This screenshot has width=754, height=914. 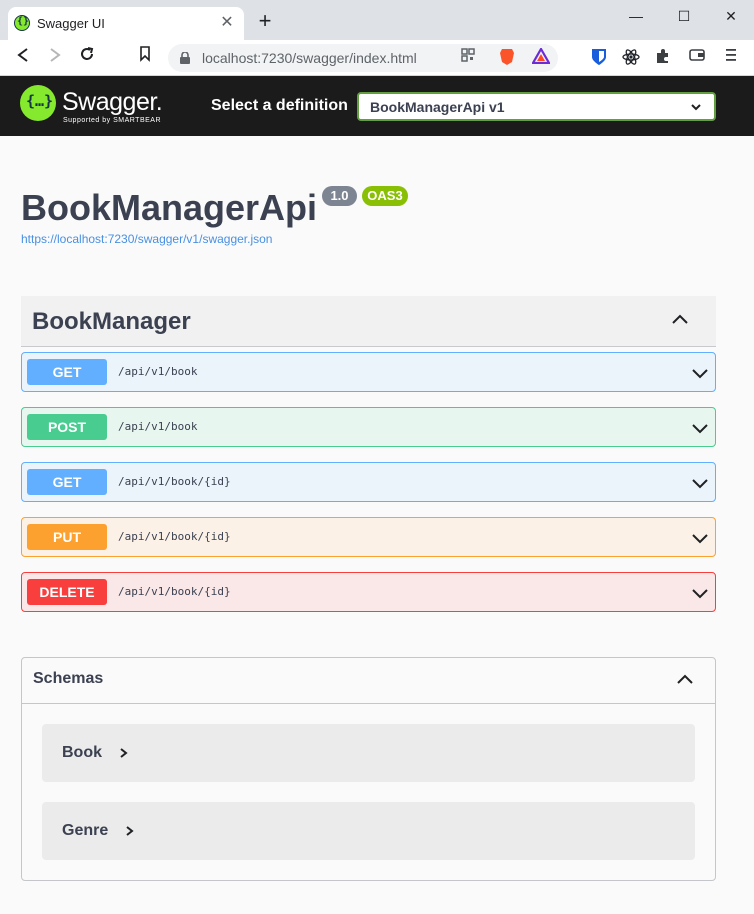 I want to click on brave-shield-icon, so click(x=507, y=58).